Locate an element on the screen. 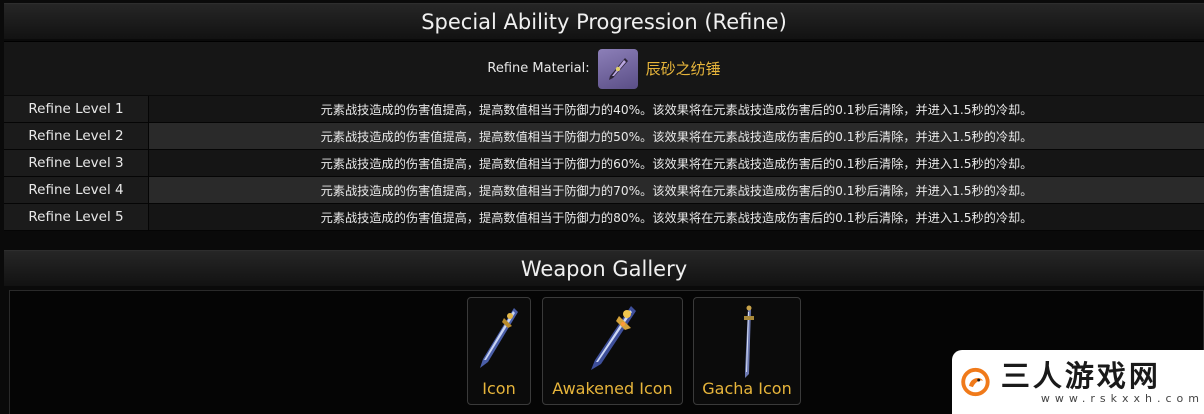  refine-material-label: Refine Material: is located at coordinates (538, 68).